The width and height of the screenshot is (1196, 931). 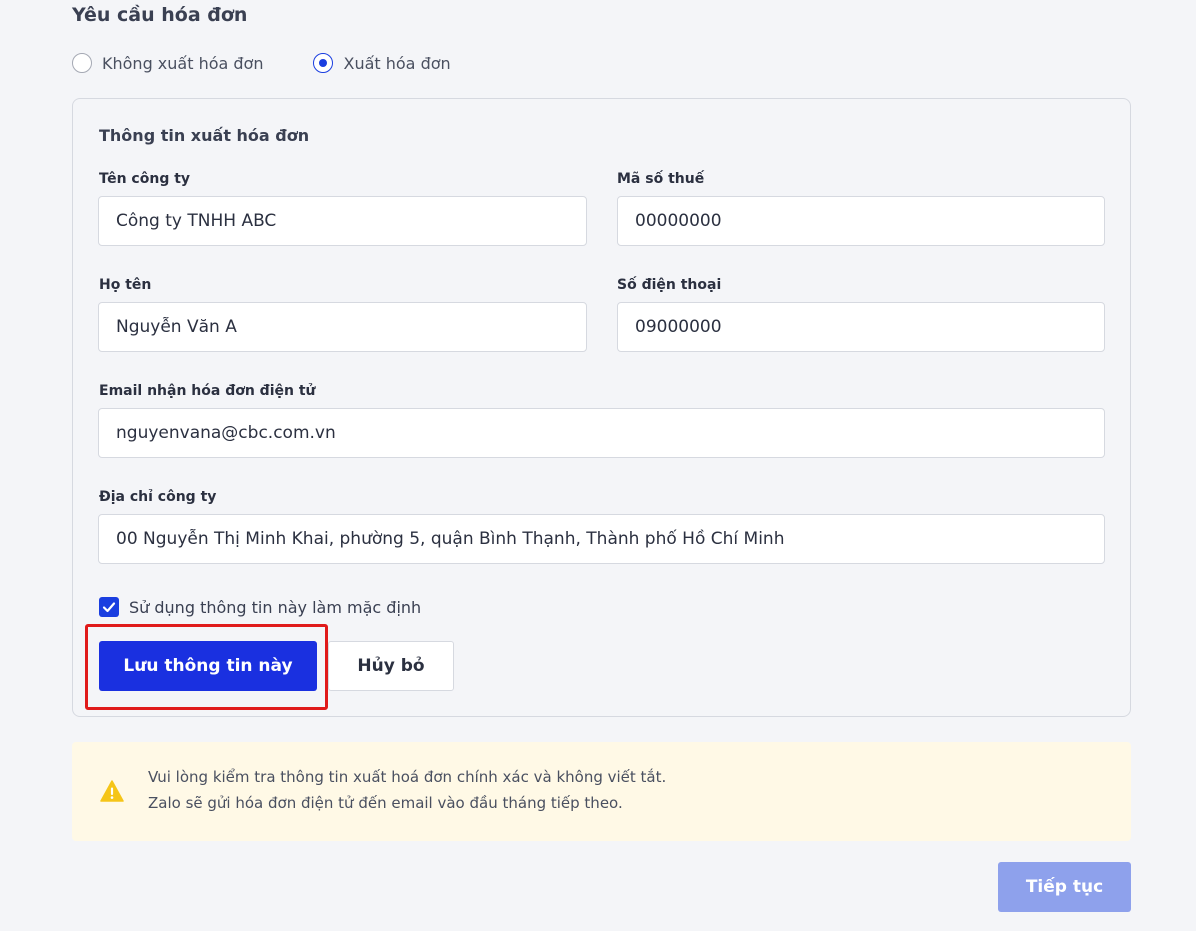 I want to click on section-title: Yêu cầu hóa đơn, so click(x=160, y=15).